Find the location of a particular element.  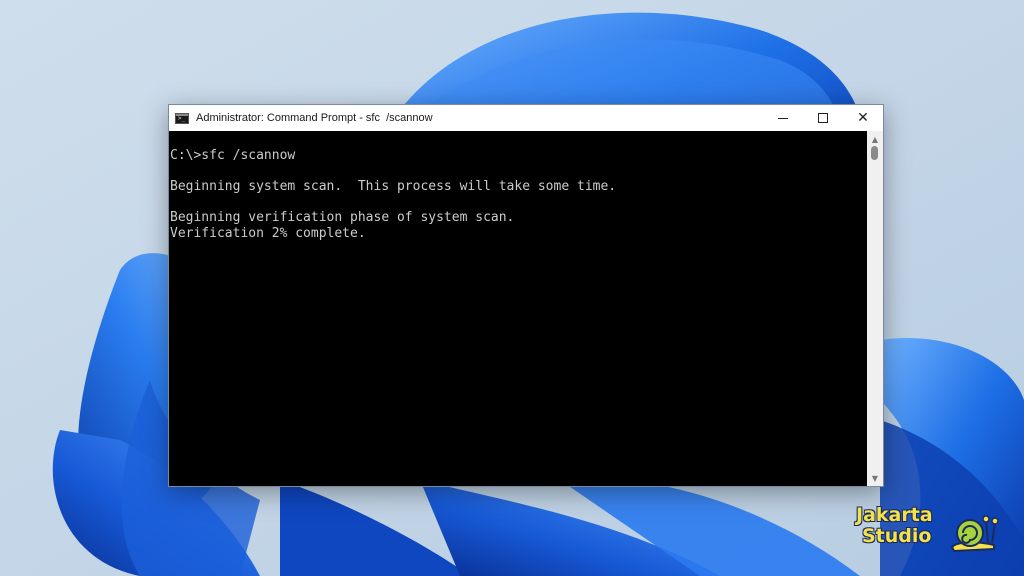

watermark-text: Jakarta Studio is located at coordinates (894, 526).